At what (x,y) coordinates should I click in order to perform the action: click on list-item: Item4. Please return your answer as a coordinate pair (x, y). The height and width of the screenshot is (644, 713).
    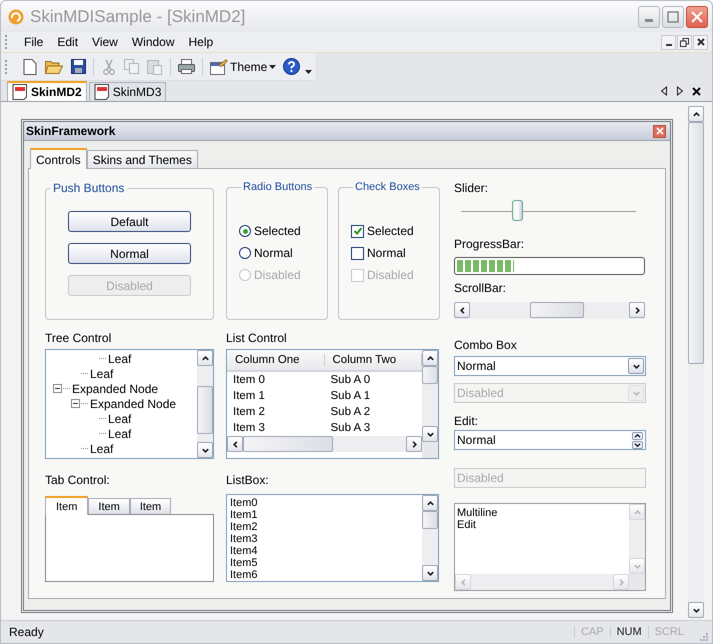
    Looking at the image, I should click on (326, 551).